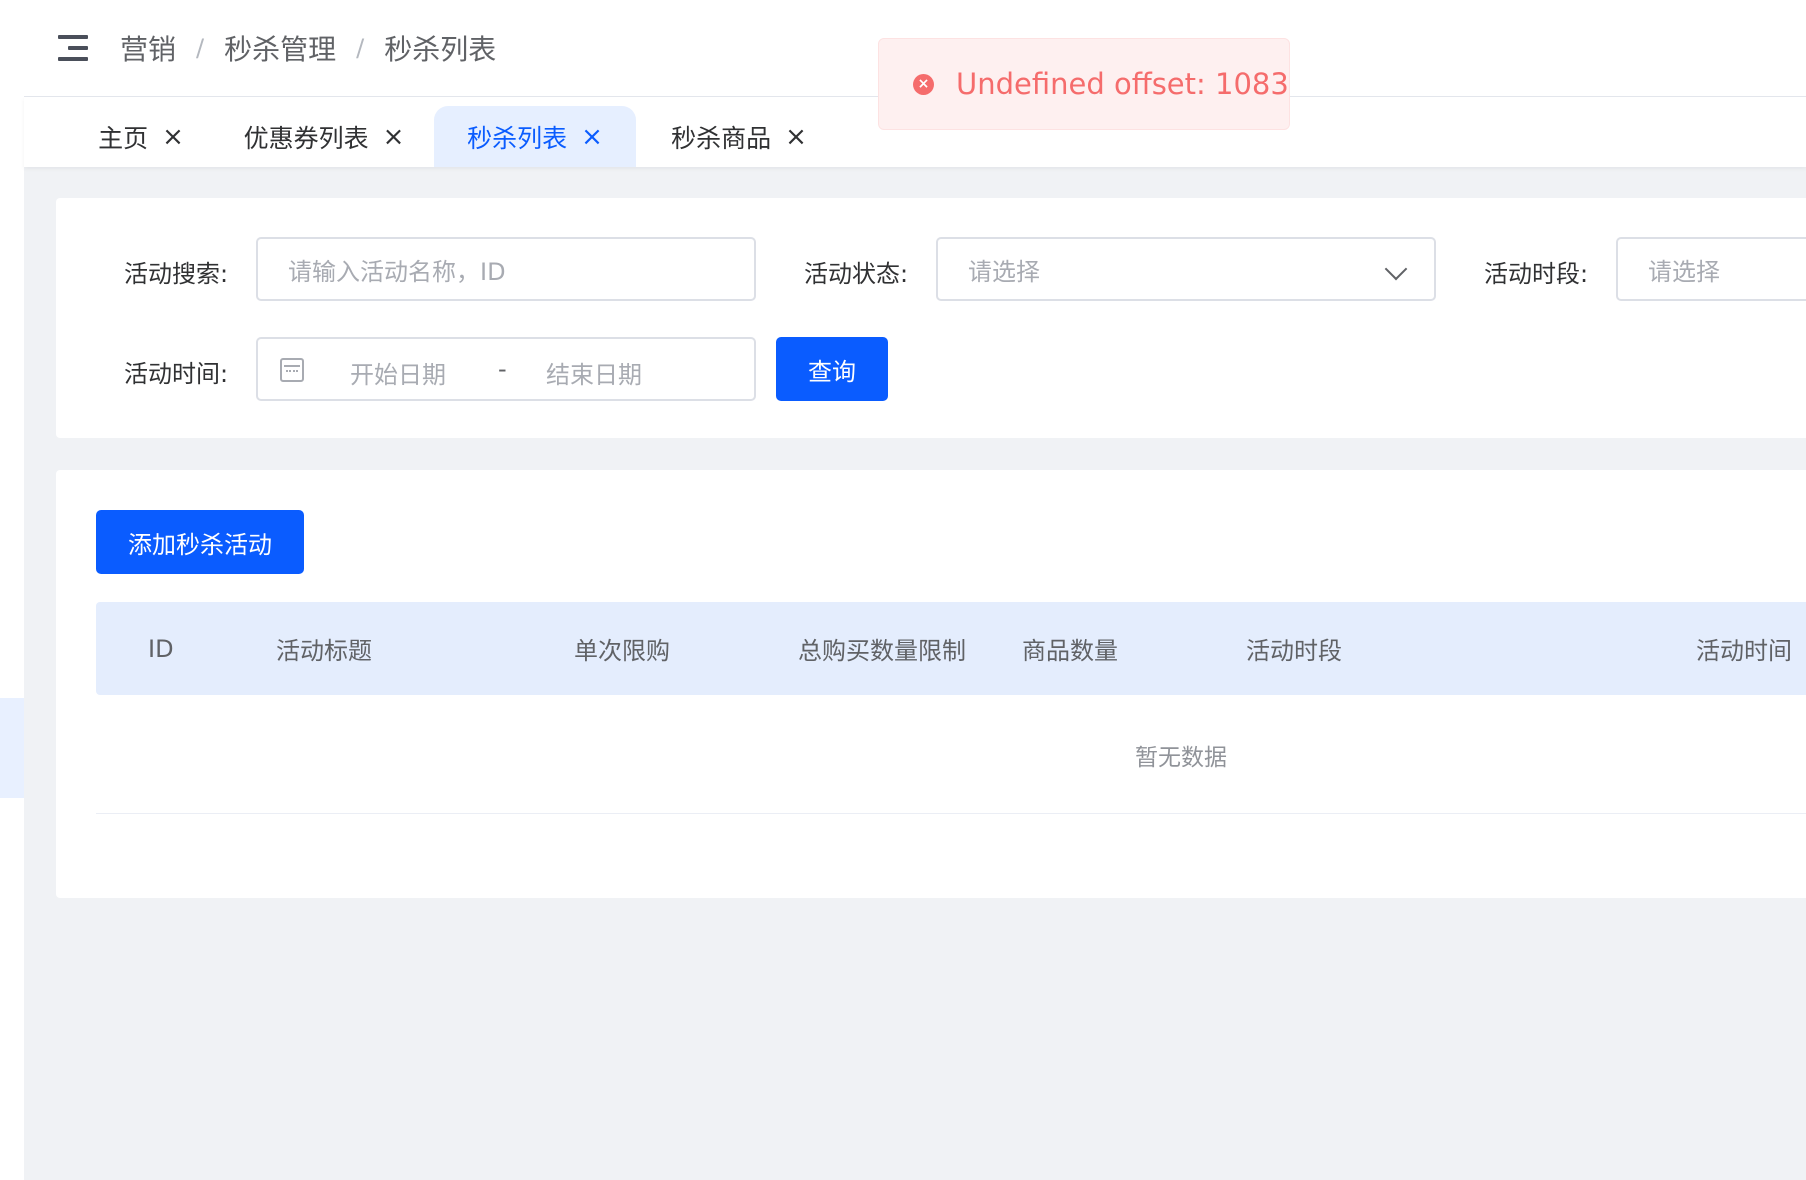  Describe the element at coordinates (1122, 84) in the screenshot. I see `error-toast-message: Undefined offset: 1083` at that location.